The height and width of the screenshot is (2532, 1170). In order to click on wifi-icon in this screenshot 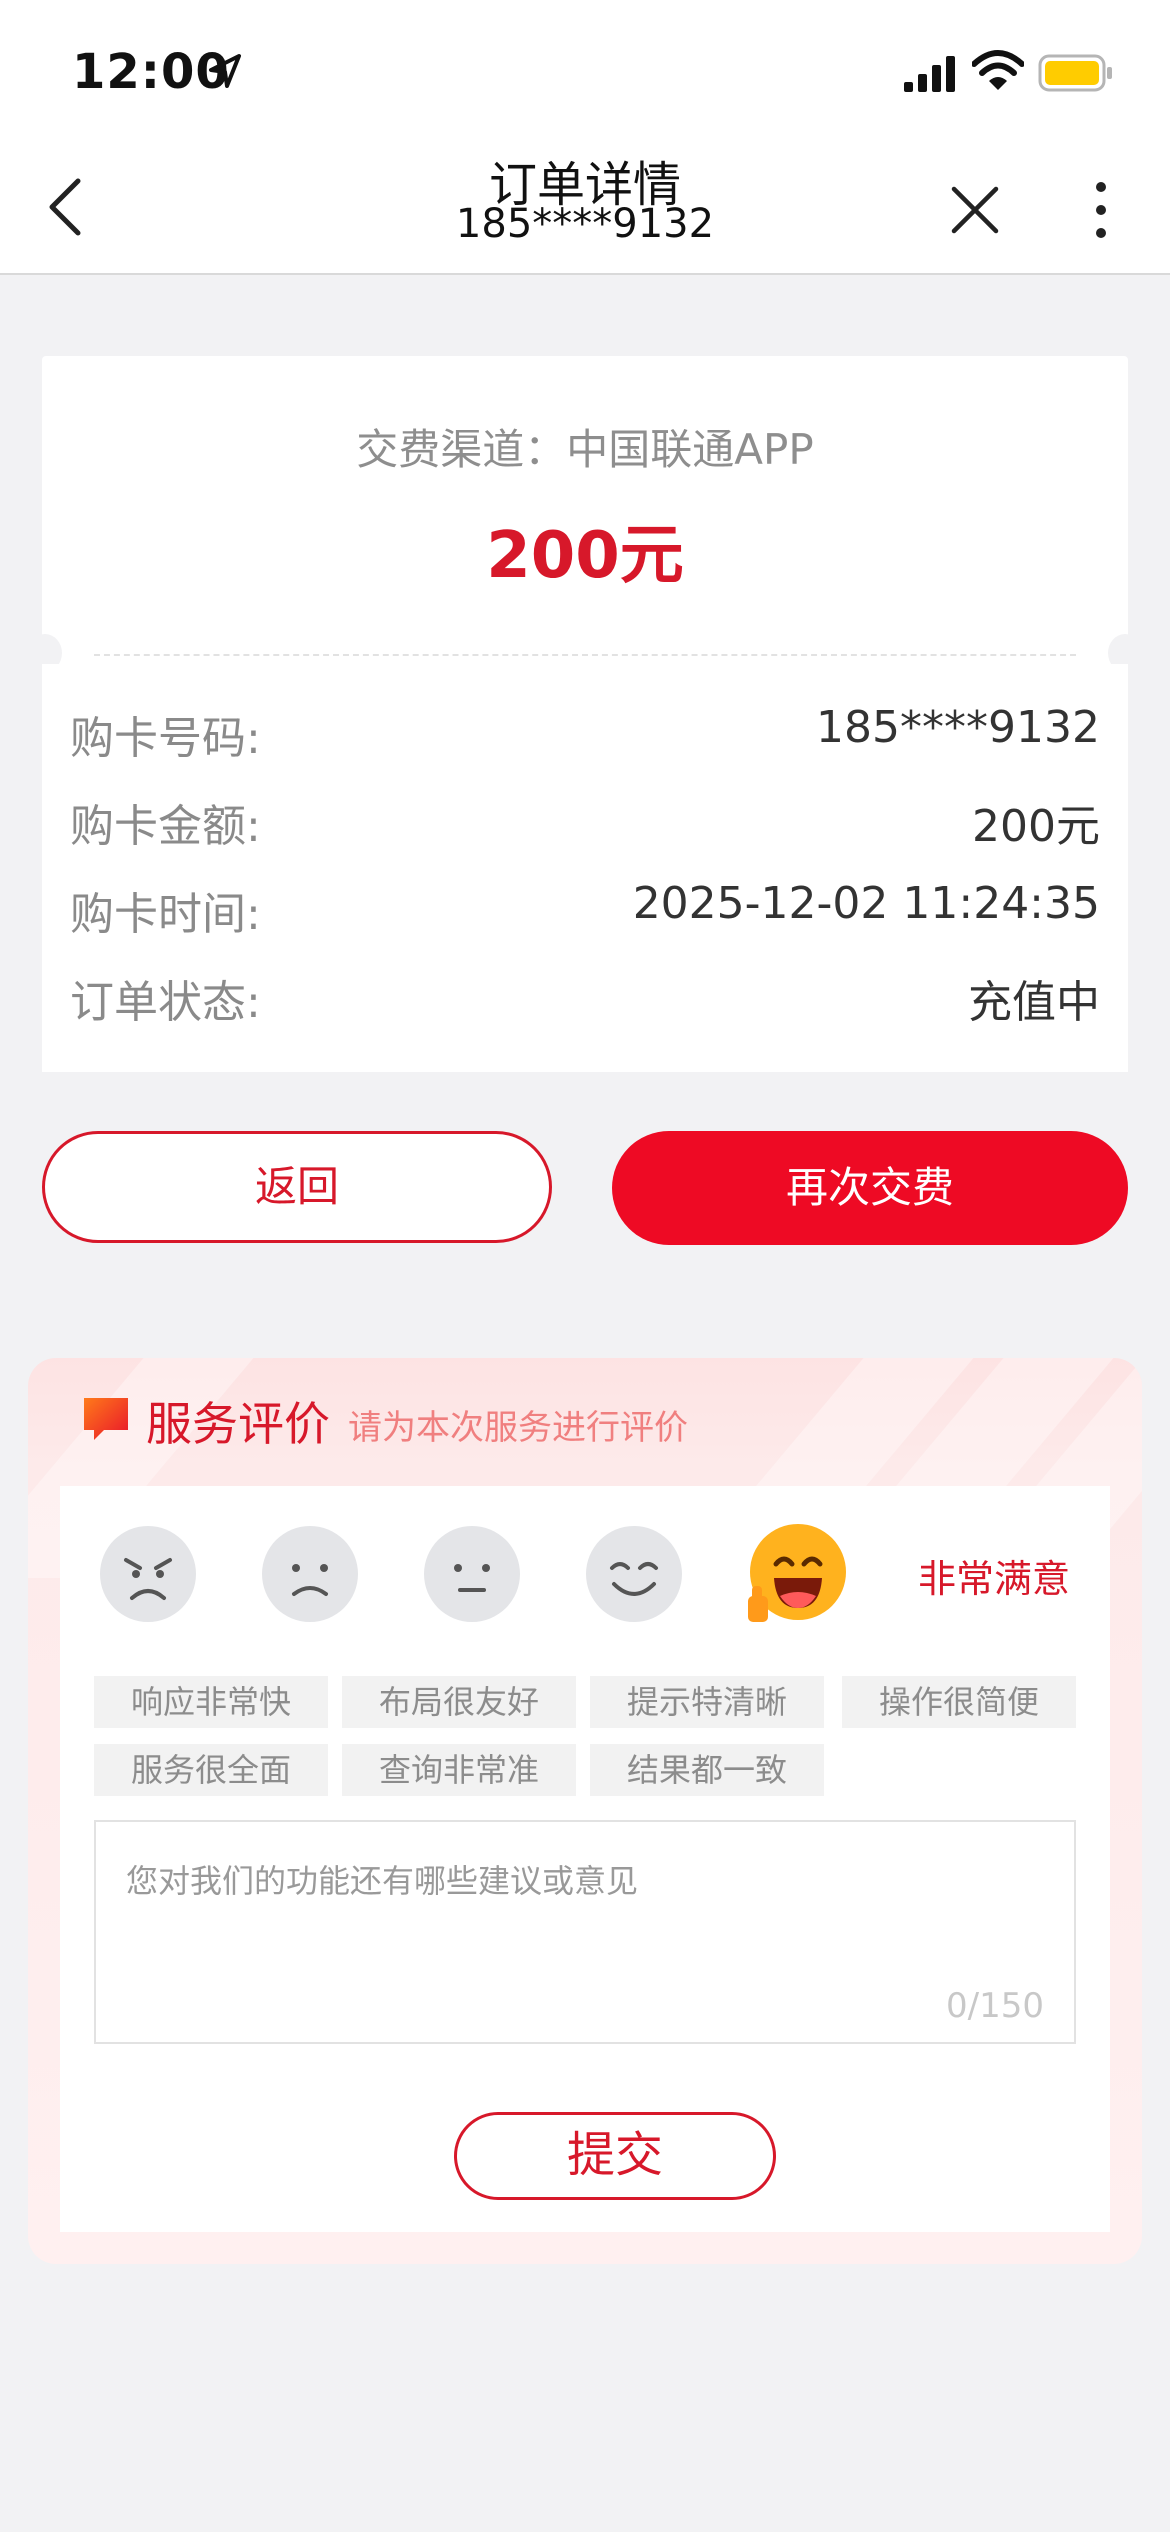, I will do `click(998, 70)`.